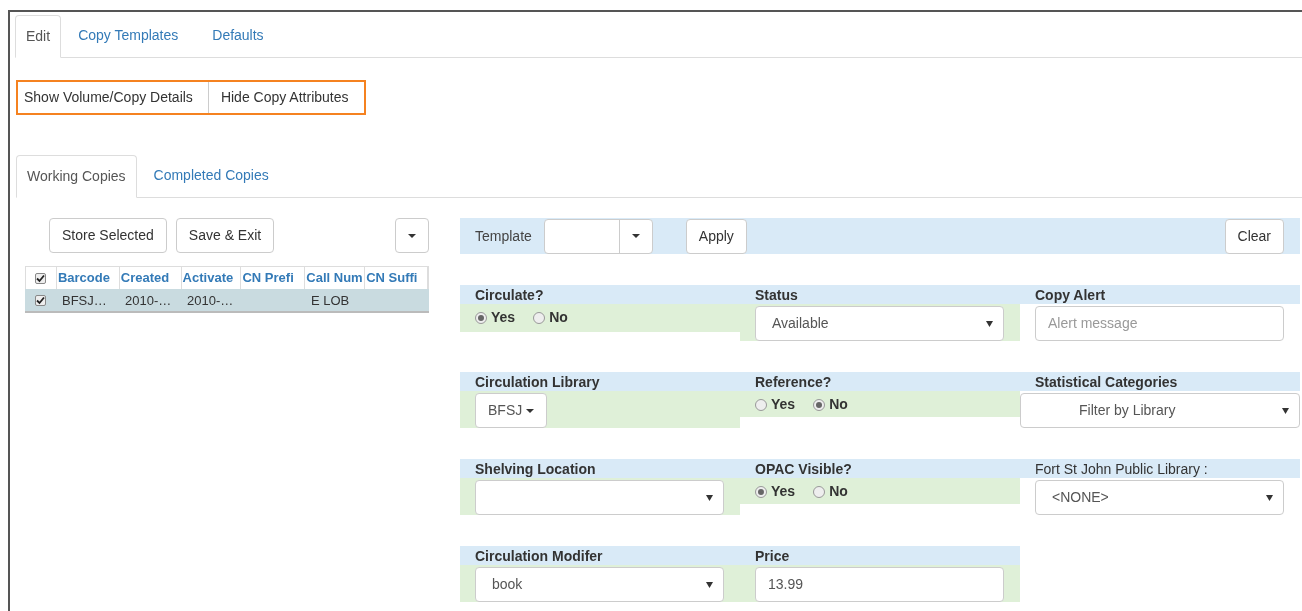 Image resolution: width=1302 pixels, height=611 pixels. Describe the element at coordinates (537, 382) in the screenshot. I see `field-label: Circulation Library` at that location.